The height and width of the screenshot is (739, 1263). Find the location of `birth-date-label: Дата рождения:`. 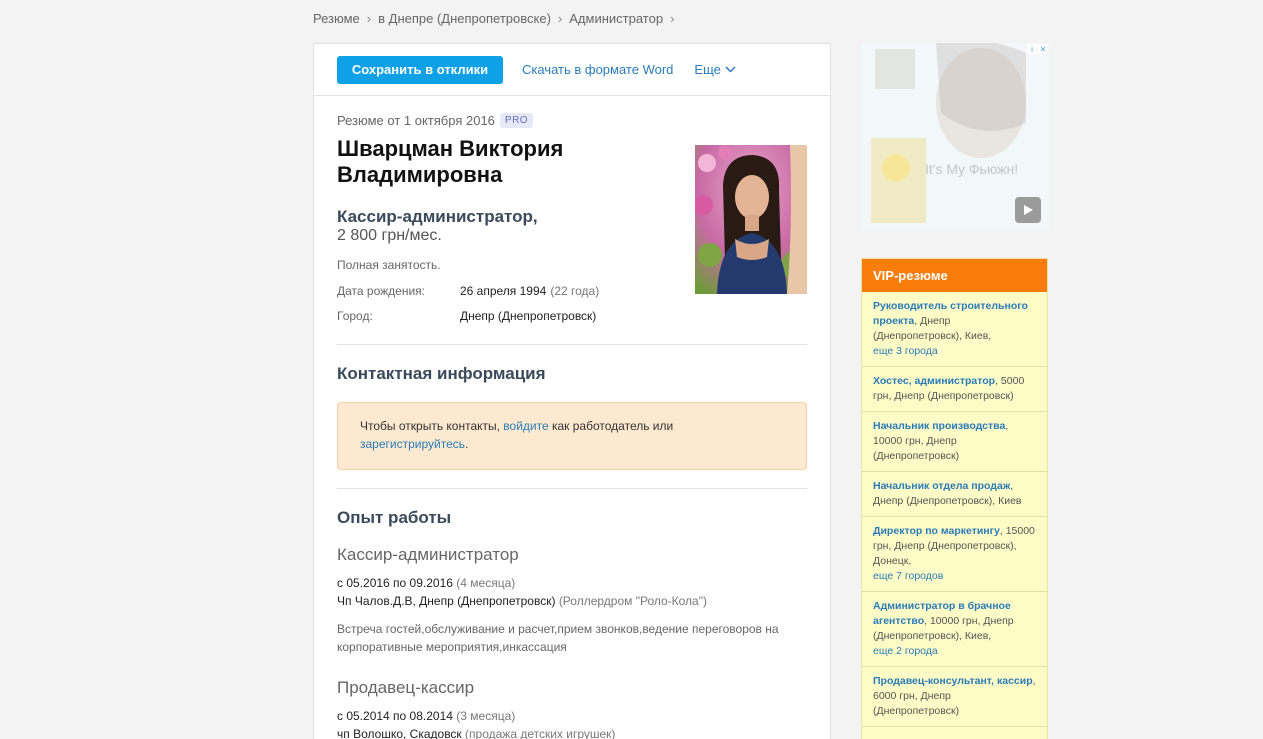

birth-date-label: Дата рождения: is located at coordinates (381, 291).